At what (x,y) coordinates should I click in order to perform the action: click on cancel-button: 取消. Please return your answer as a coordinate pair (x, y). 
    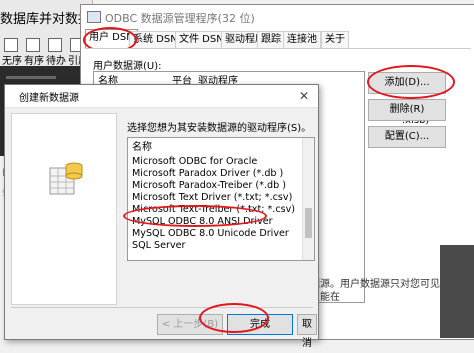
    Looking at the image, I should click on (307, 331).